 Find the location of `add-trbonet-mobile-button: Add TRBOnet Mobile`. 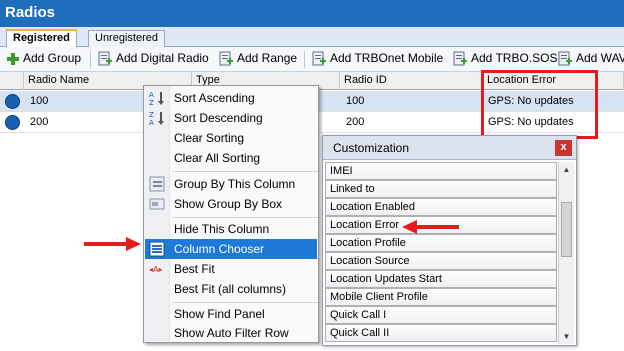

add-trbonet-mobile-button: Add TRBOnet Mobile is located at coordinates (377, 59).